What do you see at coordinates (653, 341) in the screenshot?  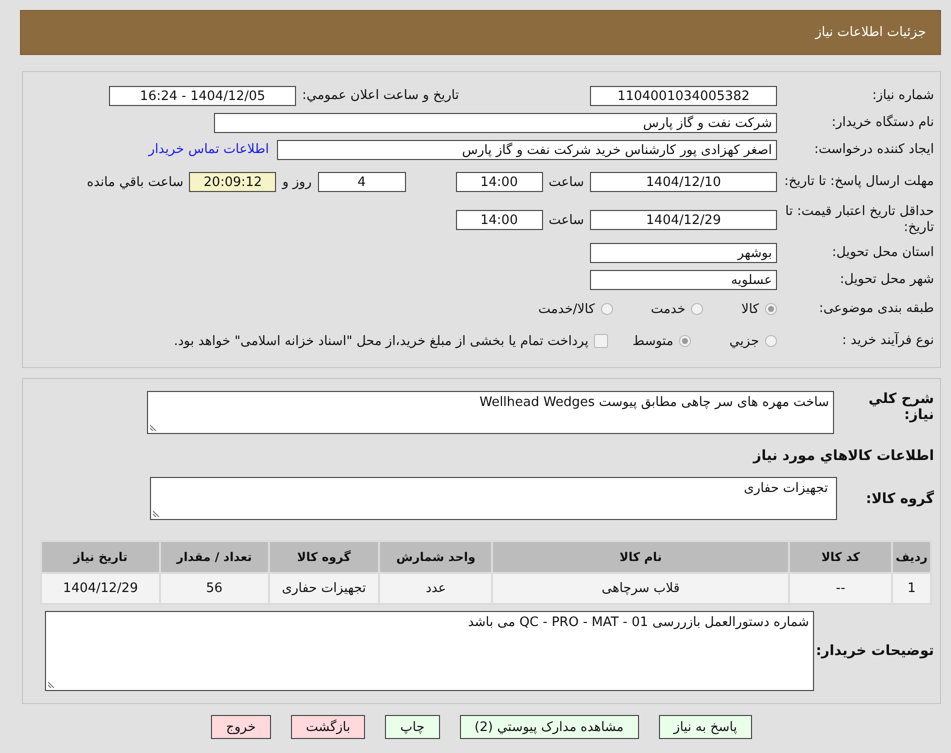 I see `radio-label: متوسط` at bounding box center [653, 341].